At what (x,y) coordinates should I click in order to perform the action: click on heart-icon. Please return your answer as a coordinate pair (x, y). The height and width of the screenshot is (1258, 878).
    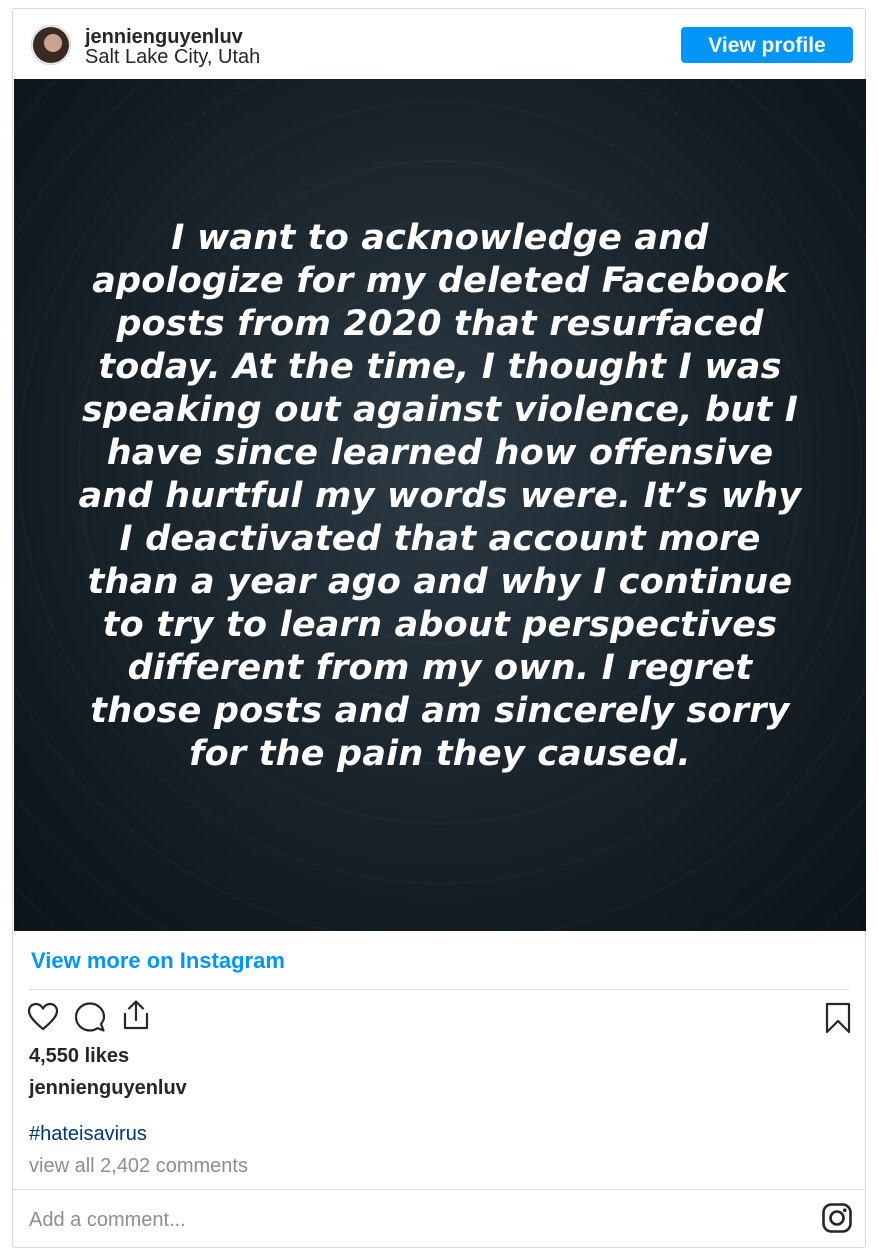
    Looking at the image, I should click on (43, 1017).